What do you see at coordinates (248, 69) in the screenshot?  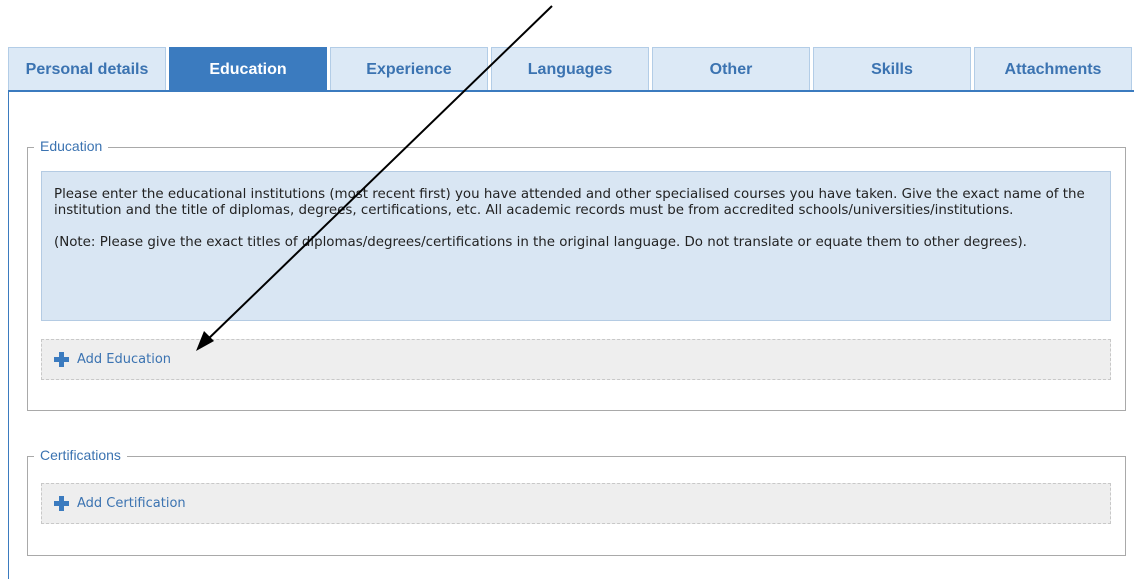 I see `tab-education: Education` at bounding box center [248, 69].